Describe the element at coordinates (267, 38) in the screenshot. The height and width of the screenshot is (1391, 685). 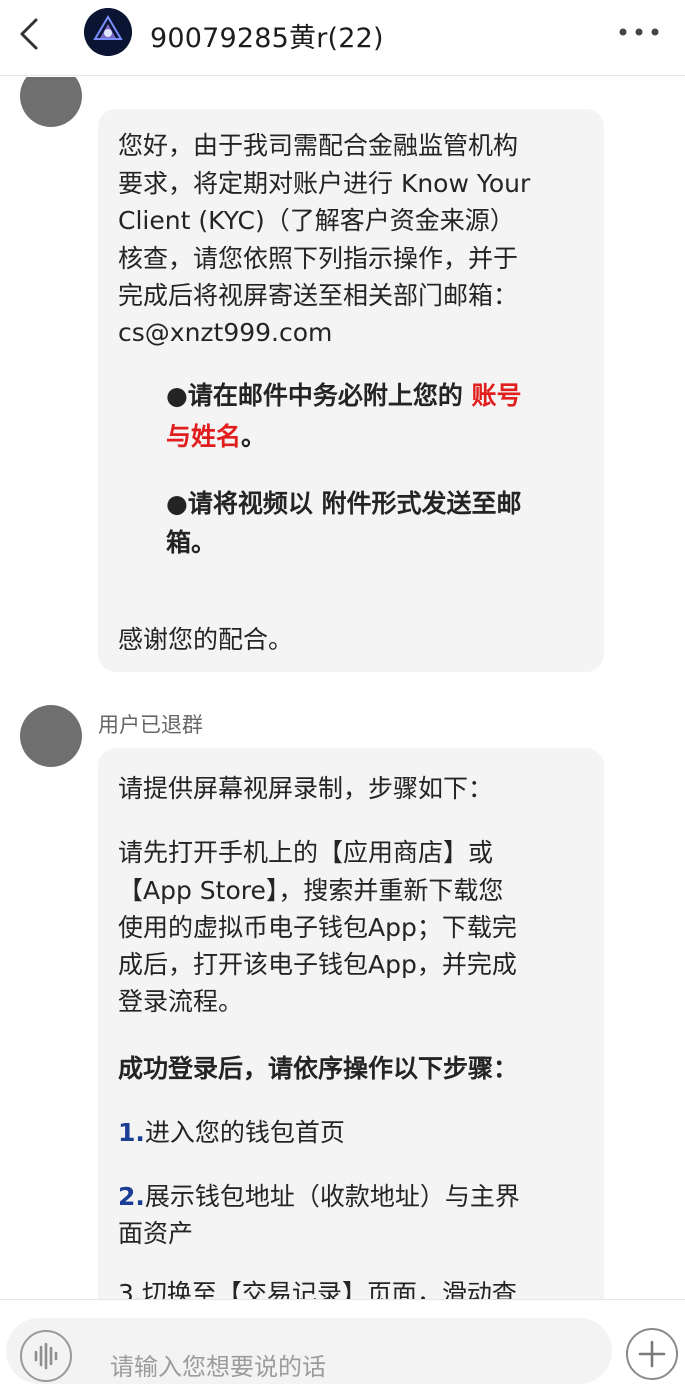
I see `chat-title: 90079285黄r(22)` at that location.